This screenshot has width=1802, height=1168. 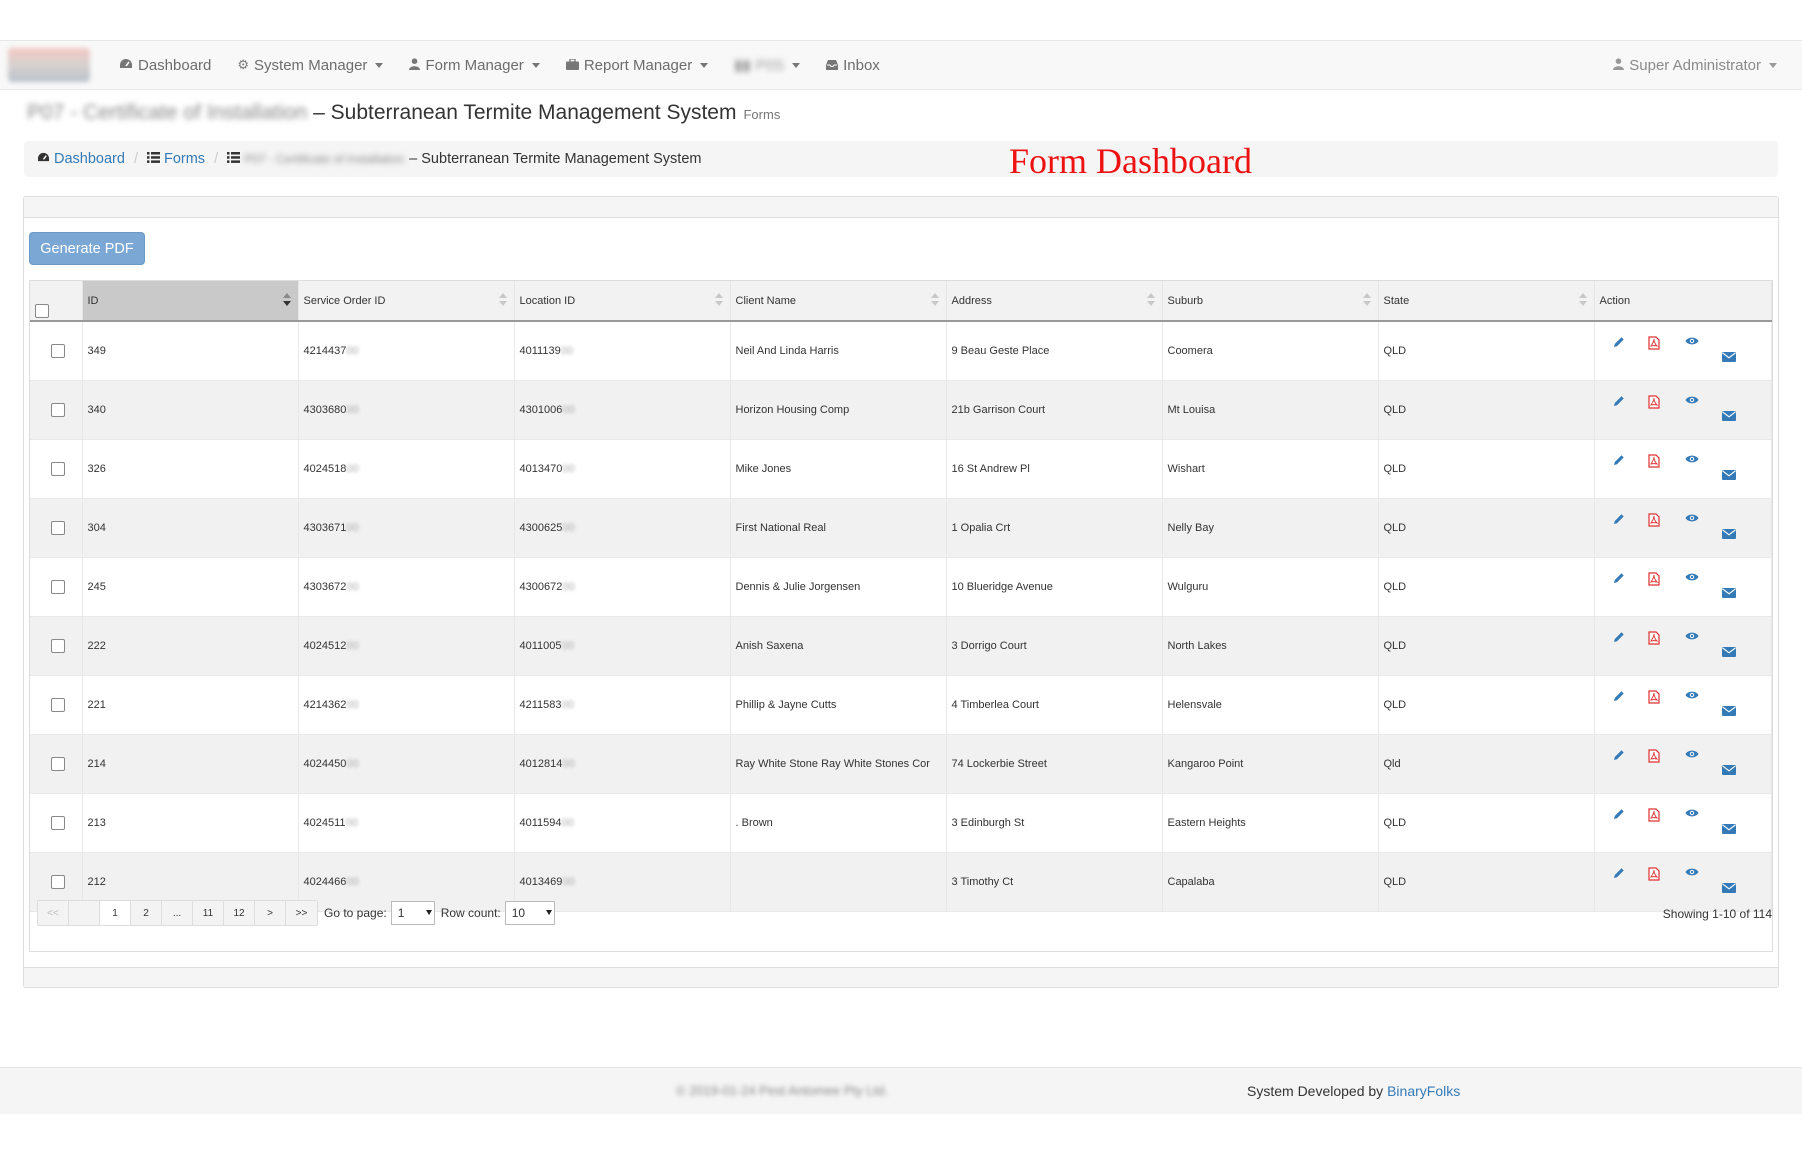 I want to click on select-all-checkbox, so click(x=42, y=311).